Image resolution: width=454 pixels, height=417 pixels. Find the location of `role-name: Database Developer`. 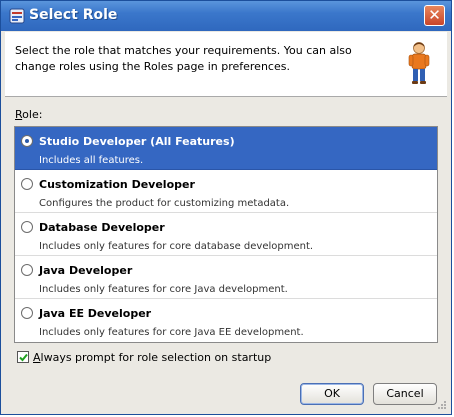

role-name: Database Developer is located at coordinates (102, 227).